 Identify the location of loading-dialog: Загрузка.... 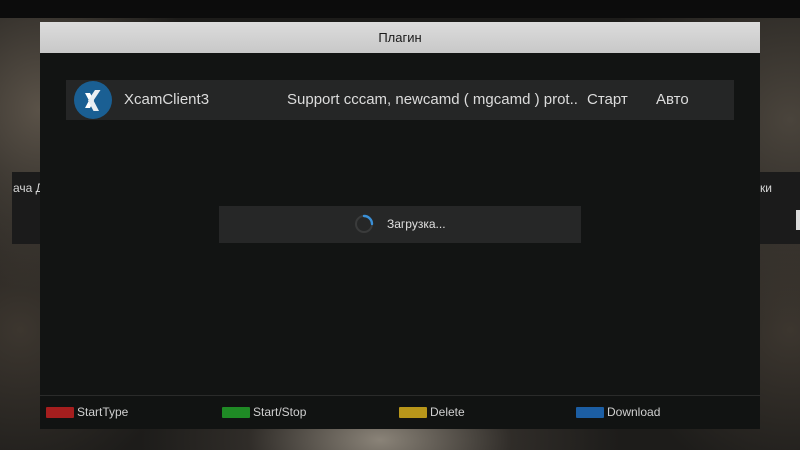
(400, 224).